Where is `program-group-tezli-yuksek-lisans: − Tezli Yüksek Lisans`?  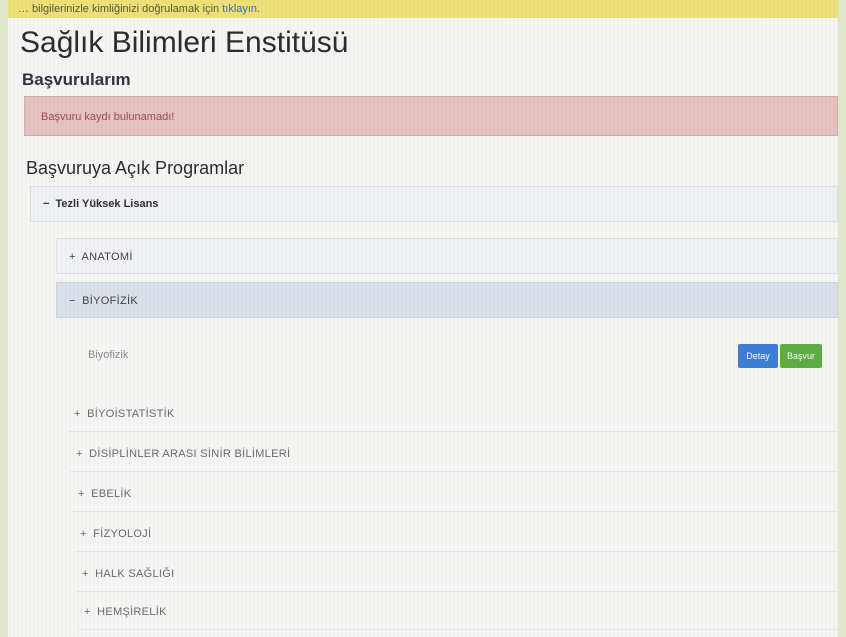
program-group-tezli-yuksek-lisans: − Tezli Yüksek Lisans is located at coordinates (434, 204).